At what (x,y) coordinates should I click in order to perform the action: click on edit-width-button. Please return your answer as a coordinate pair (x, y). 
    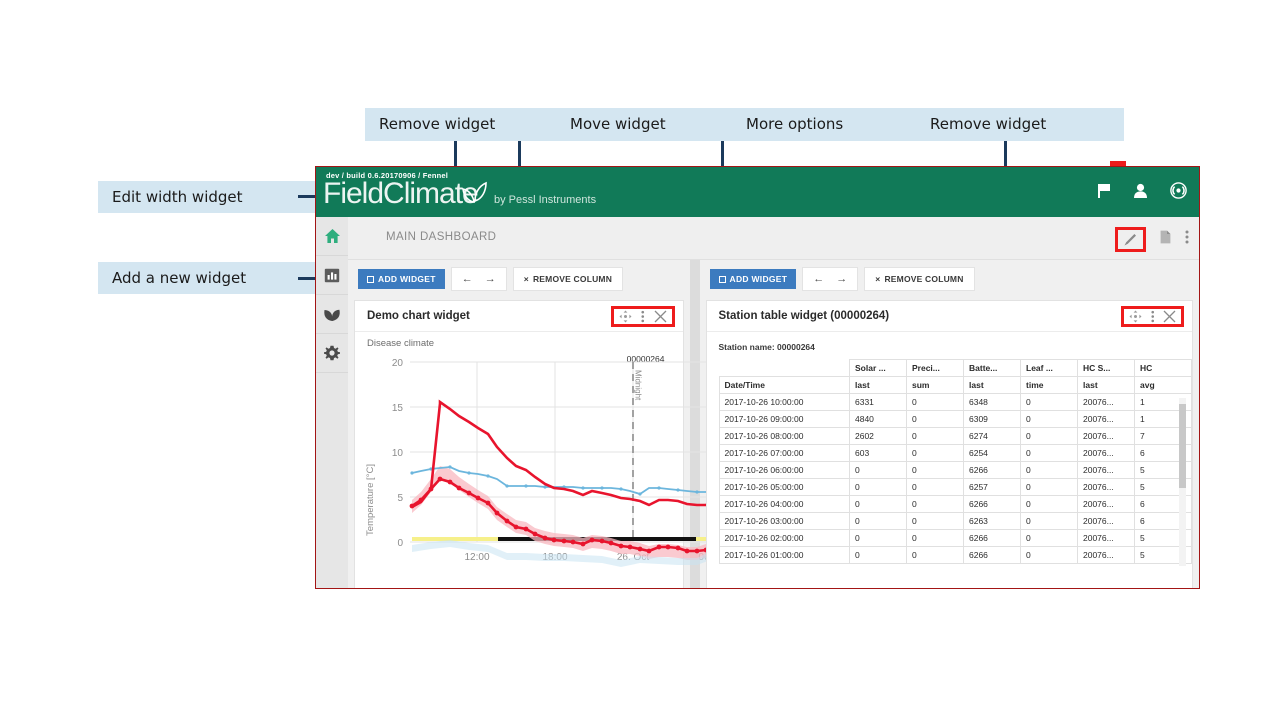
    Looking at the image, I should click on (1130, 239).